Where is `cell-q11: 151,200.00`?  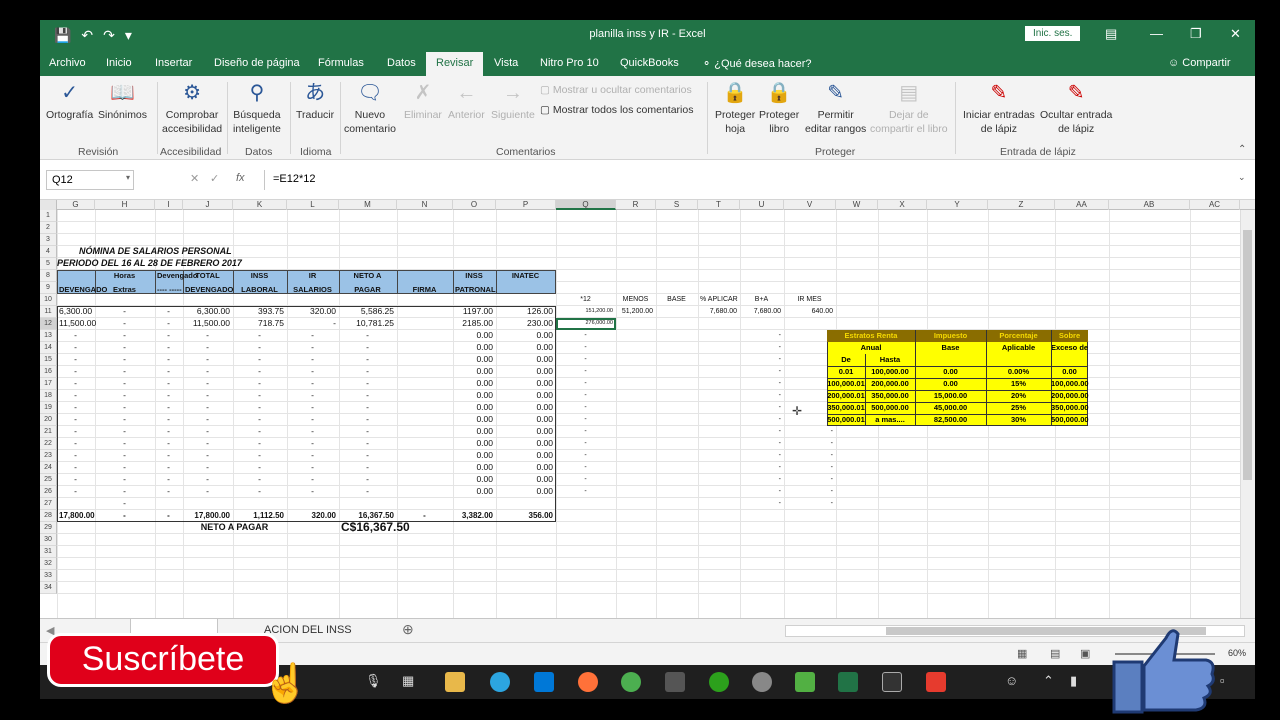
cell-q11: 151,200.00 is located at coordinates (586, 312).